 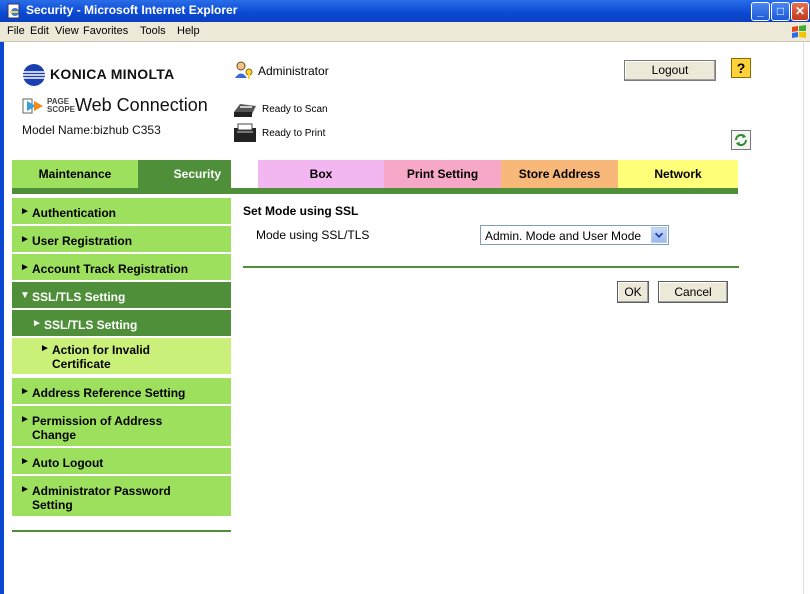 What do you see at coordinates (61, 109) in the screenshot?
I see `pagescope-bottom: SCOPE` at bounding box center [61, 109].